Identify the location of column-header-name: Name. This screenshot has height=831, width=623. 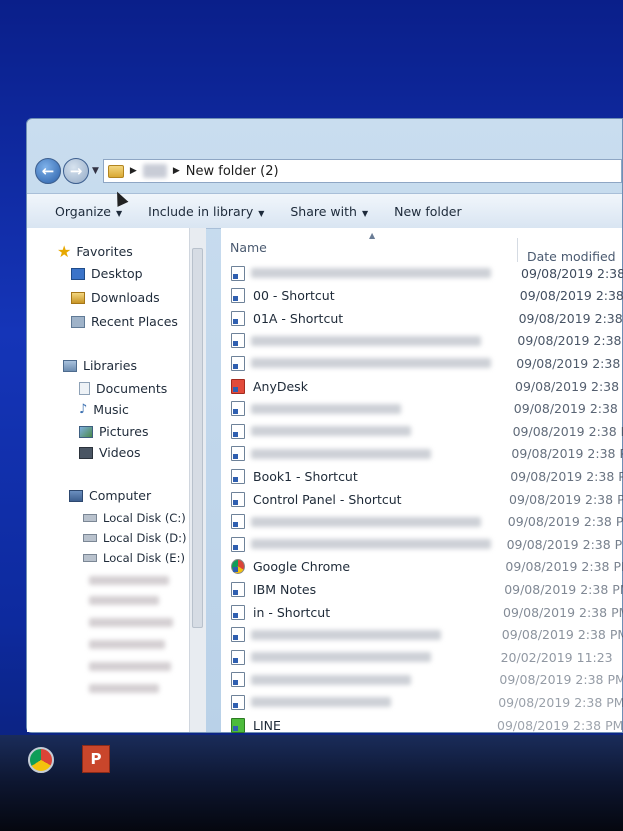
(248, 247).